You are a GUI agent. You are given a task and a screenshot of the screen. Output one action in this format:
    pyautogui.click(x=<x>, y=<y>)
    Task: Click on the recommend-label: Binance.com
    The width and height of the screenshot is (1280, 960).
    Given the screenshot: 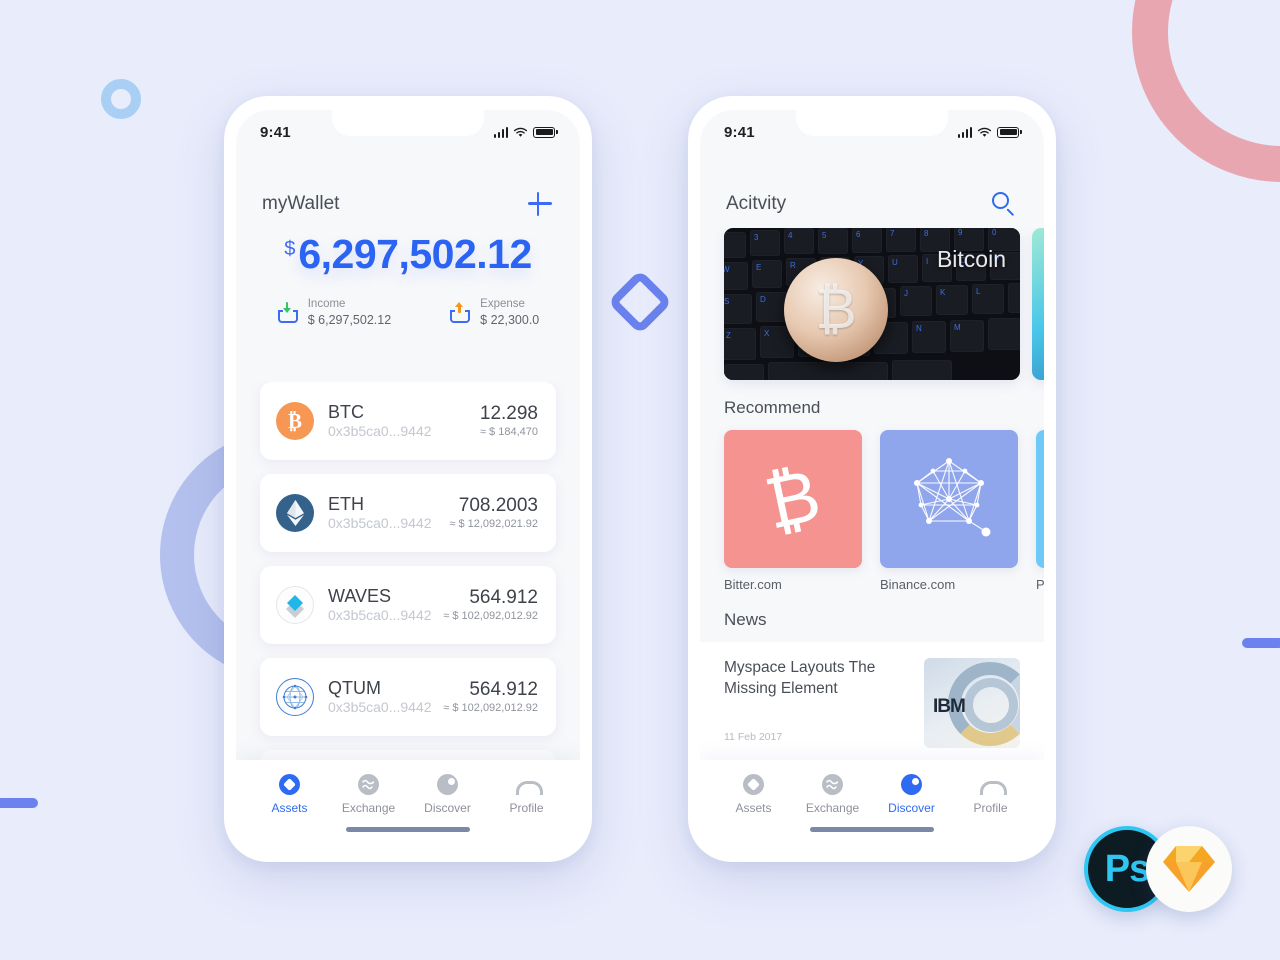 What is the action you would take?
    pyautogui.click(x=918, y=584)
    